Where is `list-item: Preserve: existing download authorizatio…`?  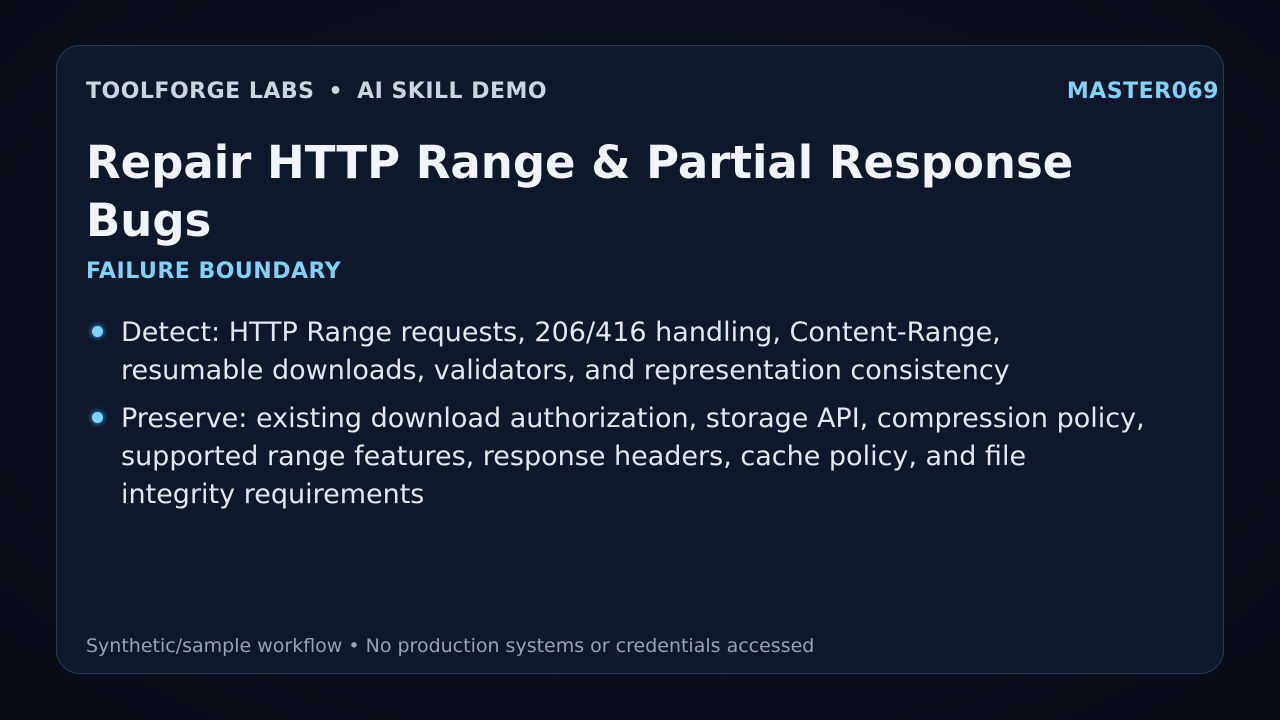
list-item: Preserve: existing download authorizatio… is located at coordinates (616, 457).